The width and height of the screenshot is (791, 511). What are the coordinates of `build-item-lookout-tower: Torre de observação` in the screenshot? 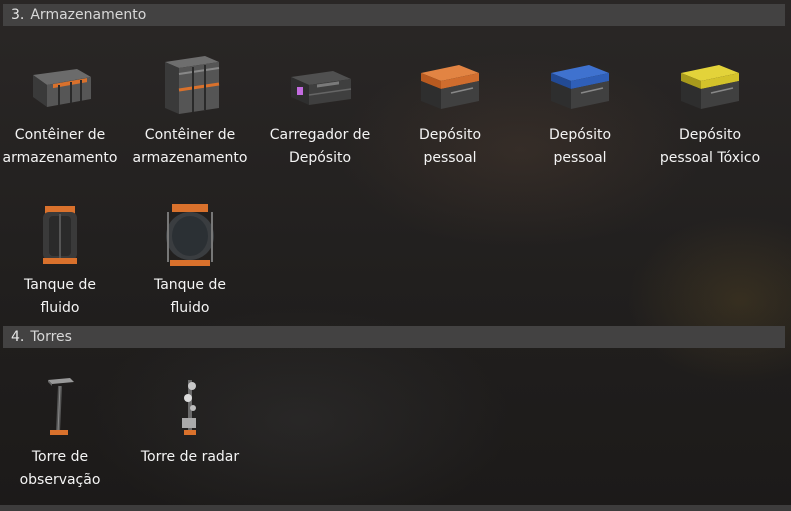 It's located at (61, 433).